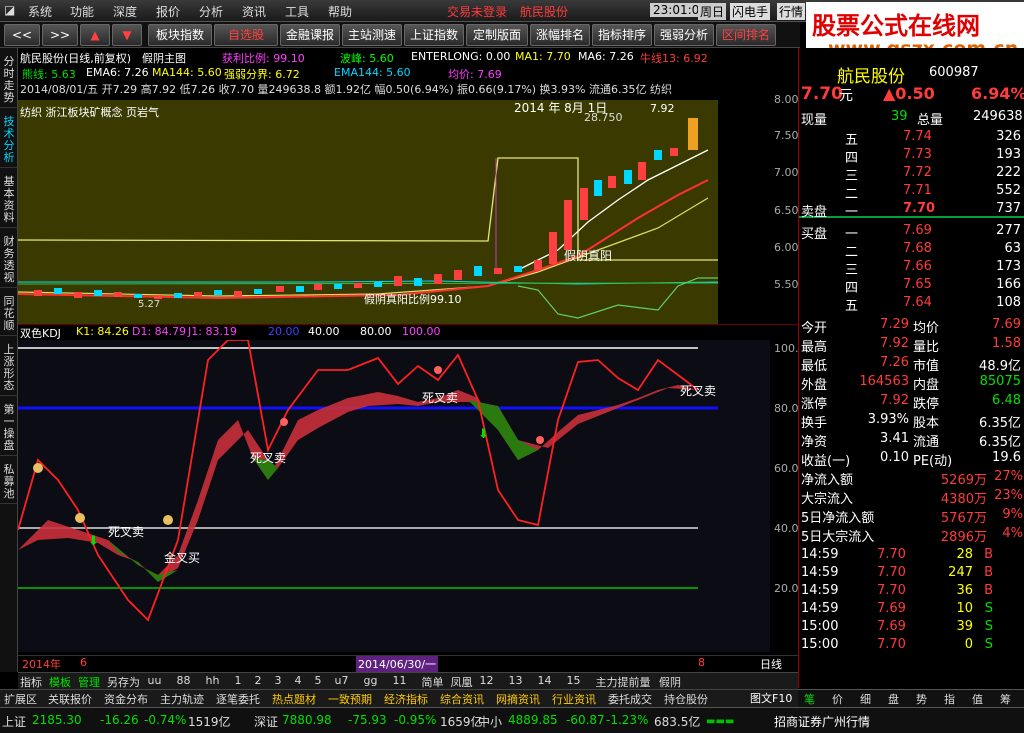 This screenshot has width=1024, height=733. What do you see at coordinates (434, 35) in the screenshot?
I see `sh-index-button: 上证指数` at bounding box center [434, 35].